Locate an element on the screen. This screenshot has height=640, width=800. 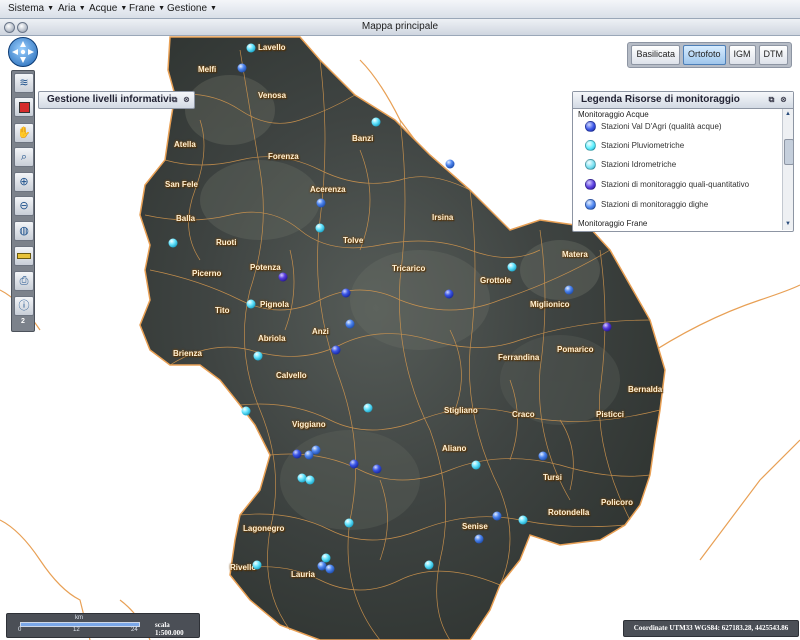
menu-acque: Acque ▼ is located at coordinates (108, 8).